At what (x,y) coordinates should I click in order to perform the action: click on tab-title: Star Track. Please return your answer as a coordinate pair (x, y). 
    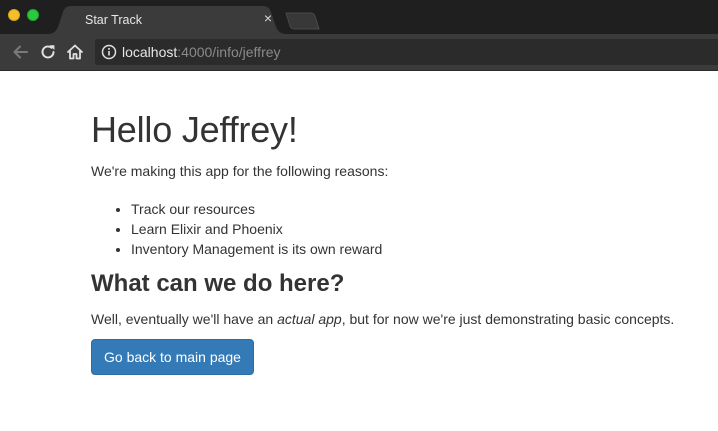
    Looking at the image, I should click on (113, 20).